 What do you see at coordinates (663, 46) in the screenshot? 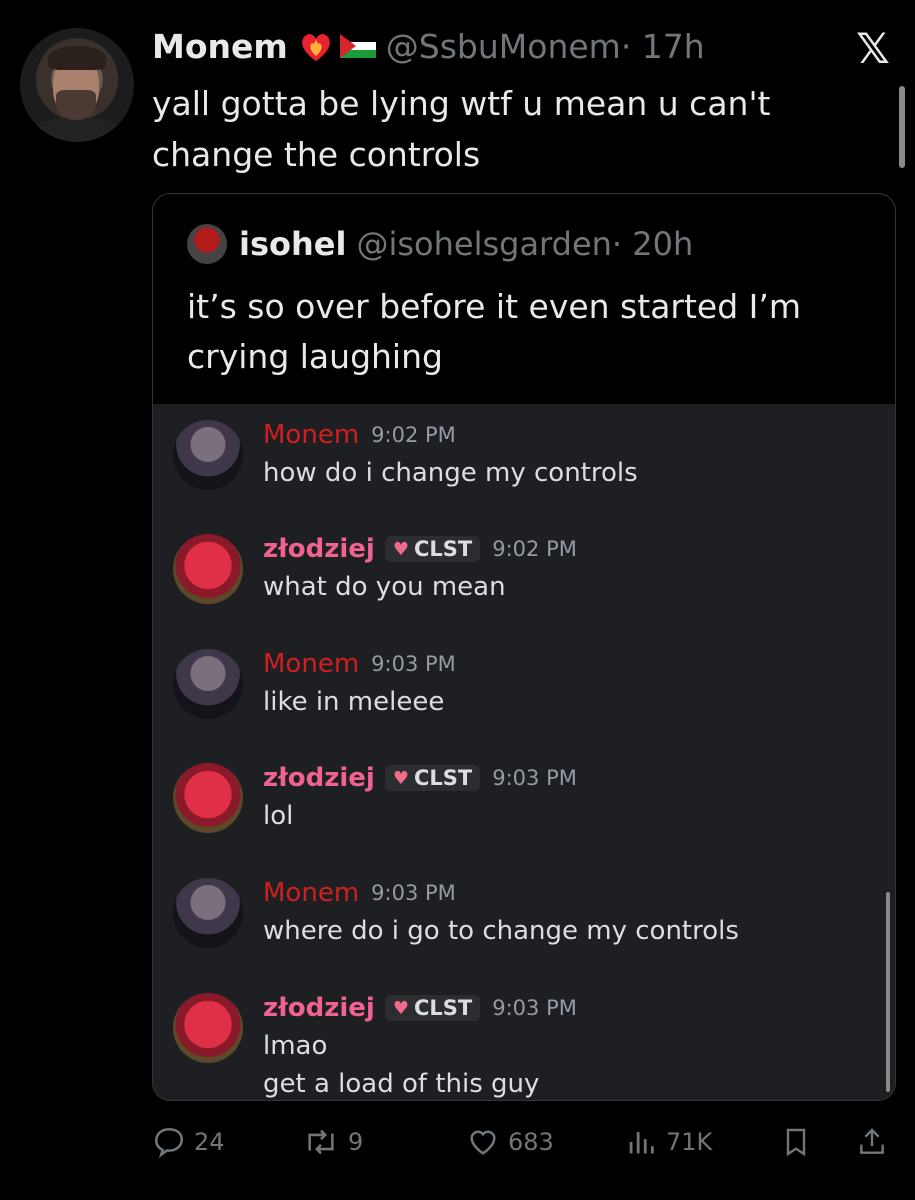
I see `tweet-time: · 17h` at bounding box center [663, 46].